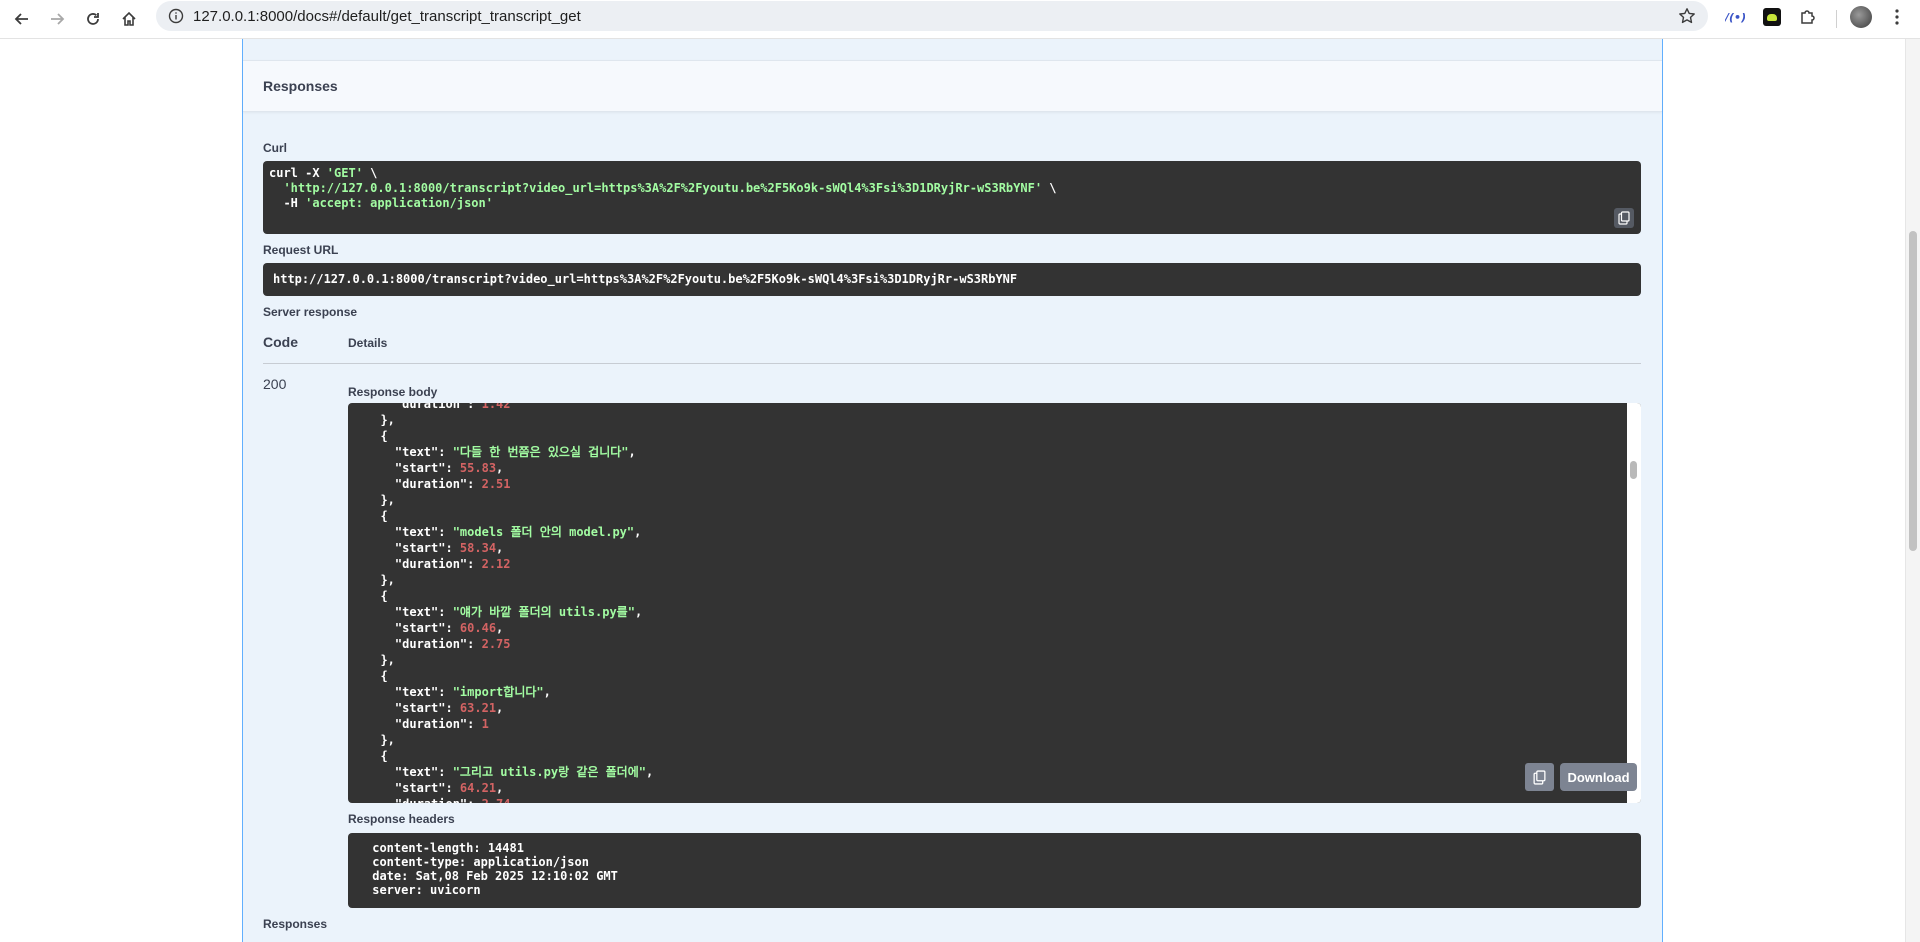 Image resolution: width=1920 pixels, height=942 pixels. I want to click on json-line: "duration": 2.74, so click(509, 799).